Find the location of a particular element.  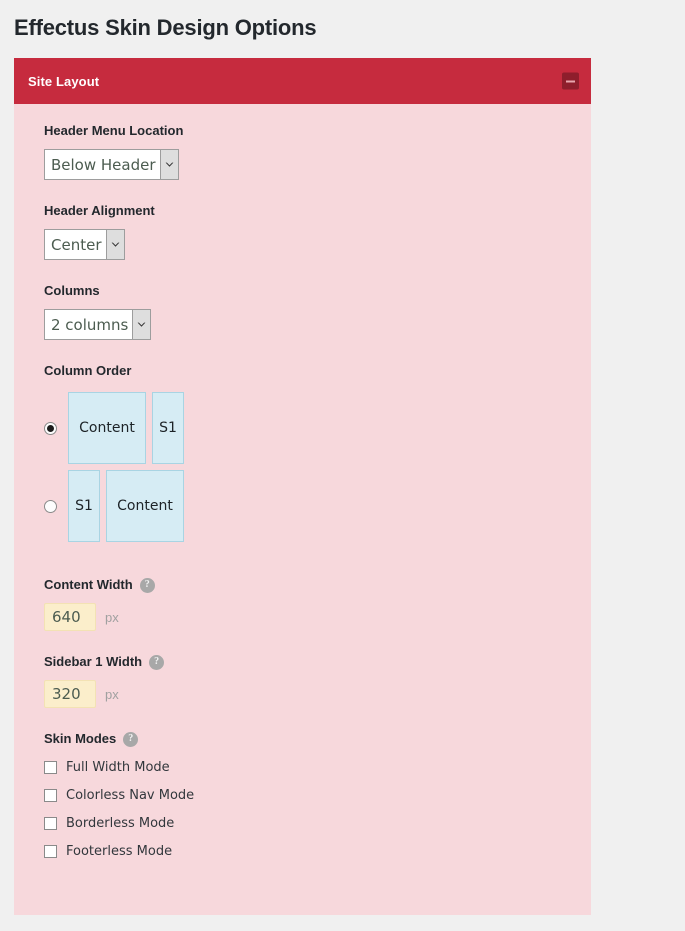

column-order-option-1: Content S1 is located at coordinates (317, 428).